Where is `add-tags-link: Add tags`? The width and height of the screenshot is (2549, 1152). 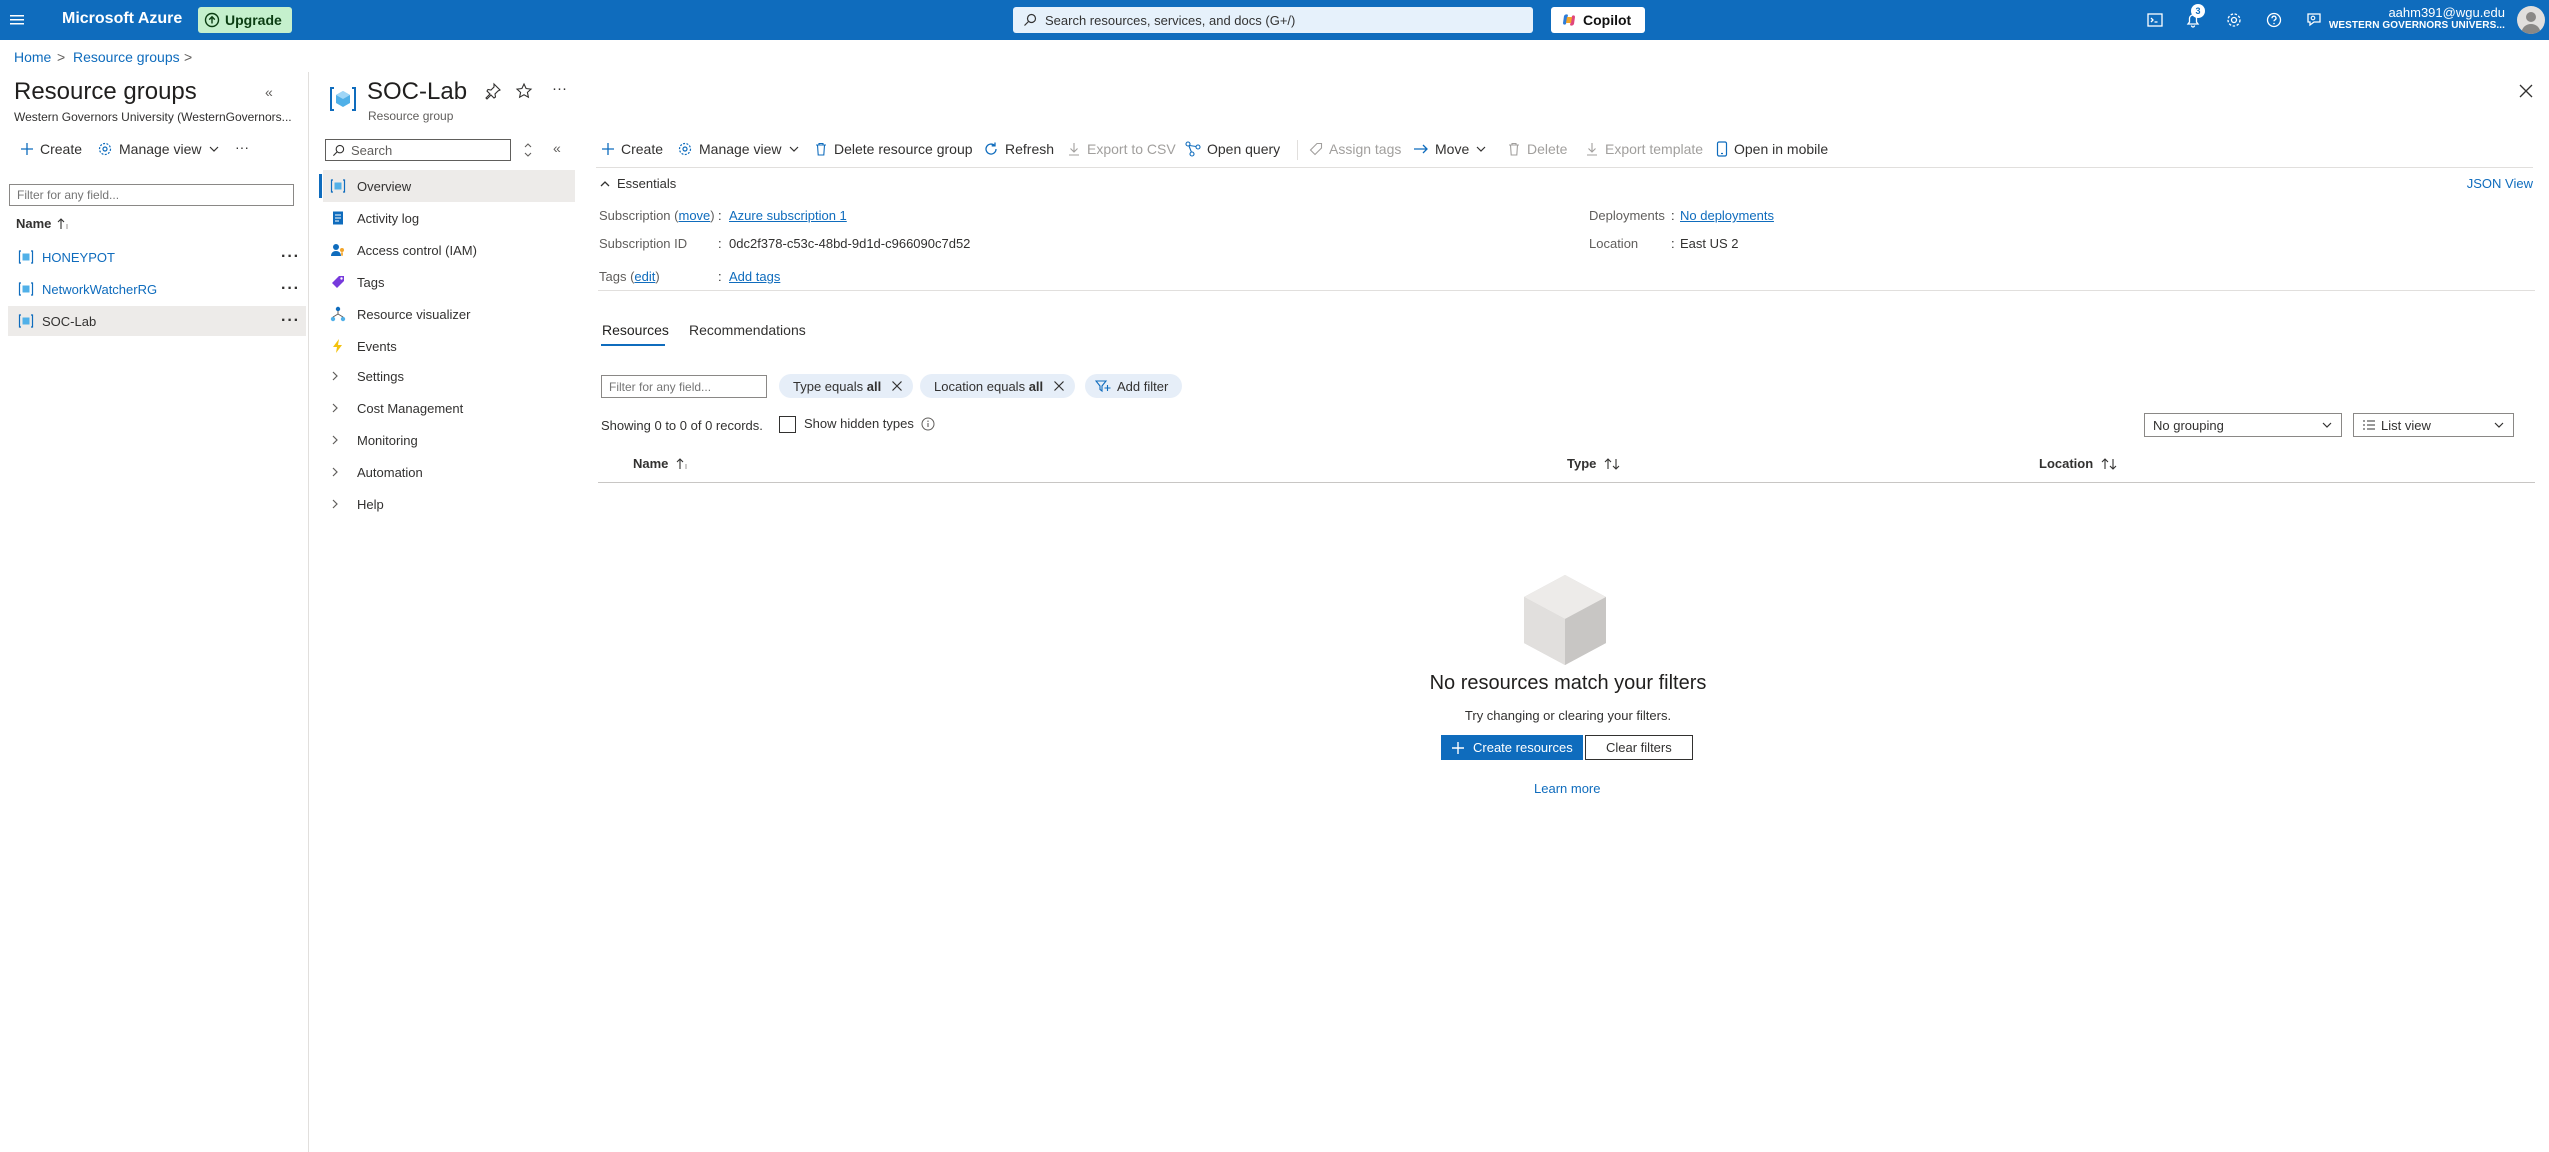 add-tags-link: Add tags is located at coordinates (754, 276).